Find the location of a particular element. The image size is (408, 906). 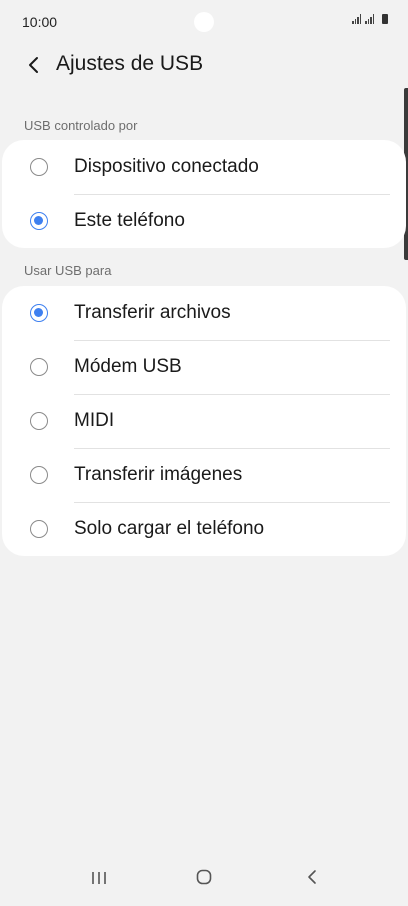

option-this-phone: Este teléfono is located at coordinates (204, 221).